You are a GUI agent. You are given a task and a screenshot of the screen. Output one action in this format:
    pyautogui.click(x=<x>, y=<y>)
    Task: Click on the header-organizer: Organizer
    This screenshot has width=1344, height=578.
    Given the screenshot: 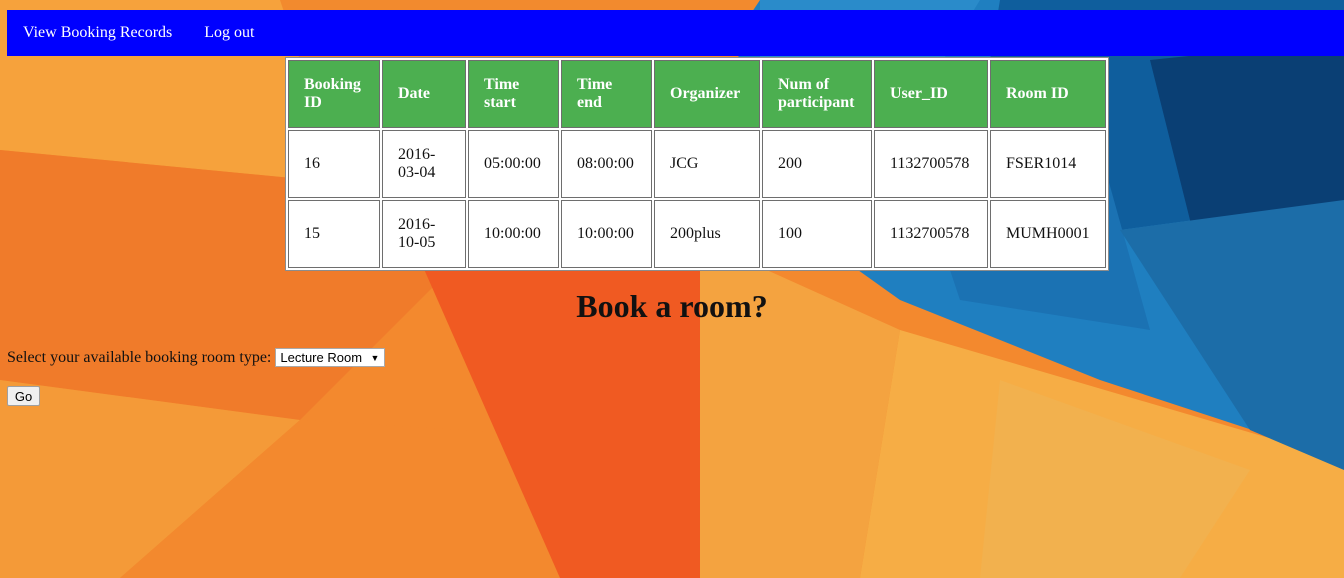 What is the action you would take?
    pyautogui.click(x=707, y=94)
    